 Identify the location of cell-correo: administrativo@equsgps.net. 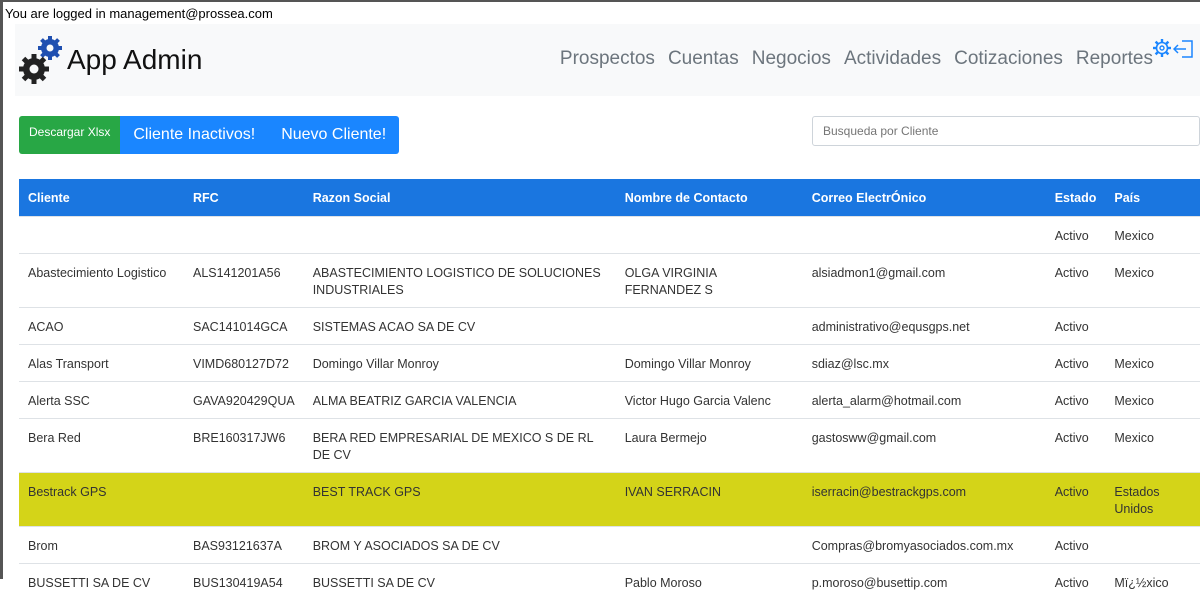
(924, 326).